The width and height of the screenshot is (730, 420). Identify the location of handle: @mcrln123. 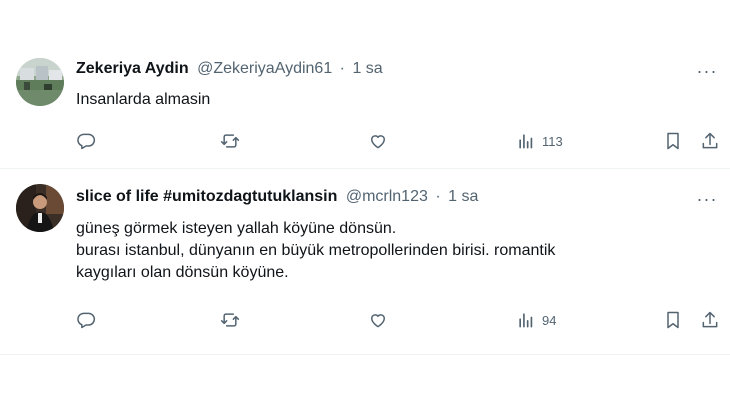
(387, 196).